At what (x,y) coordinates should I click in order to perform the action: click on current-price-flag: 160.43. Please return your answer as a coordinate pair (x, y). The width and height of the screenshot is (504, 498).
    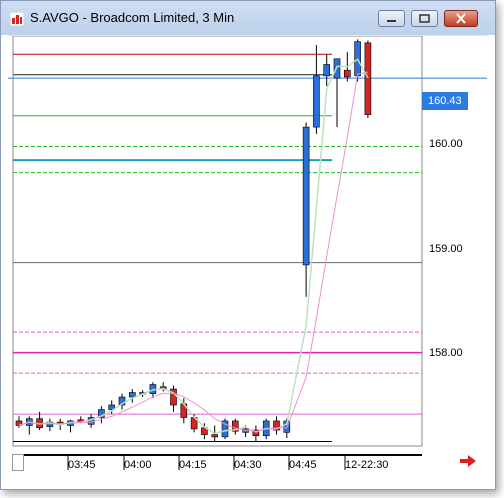
    Looking at the image, I should click on (445, 101).